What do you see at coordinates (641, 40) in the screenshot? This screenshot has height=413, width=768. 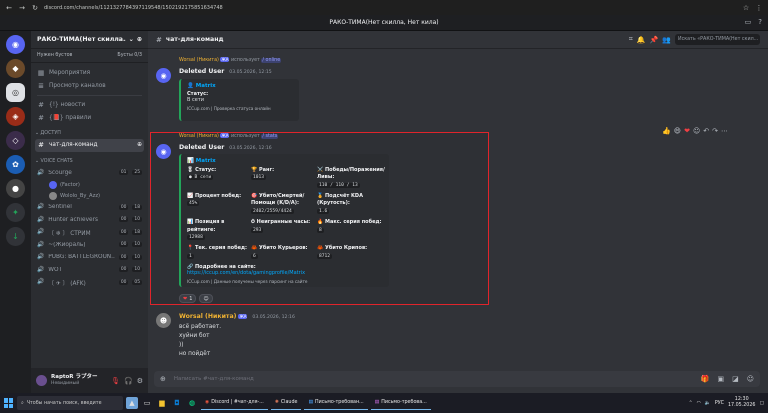 I see `bell-icon: 🔔` at bounding box center [641, 40].